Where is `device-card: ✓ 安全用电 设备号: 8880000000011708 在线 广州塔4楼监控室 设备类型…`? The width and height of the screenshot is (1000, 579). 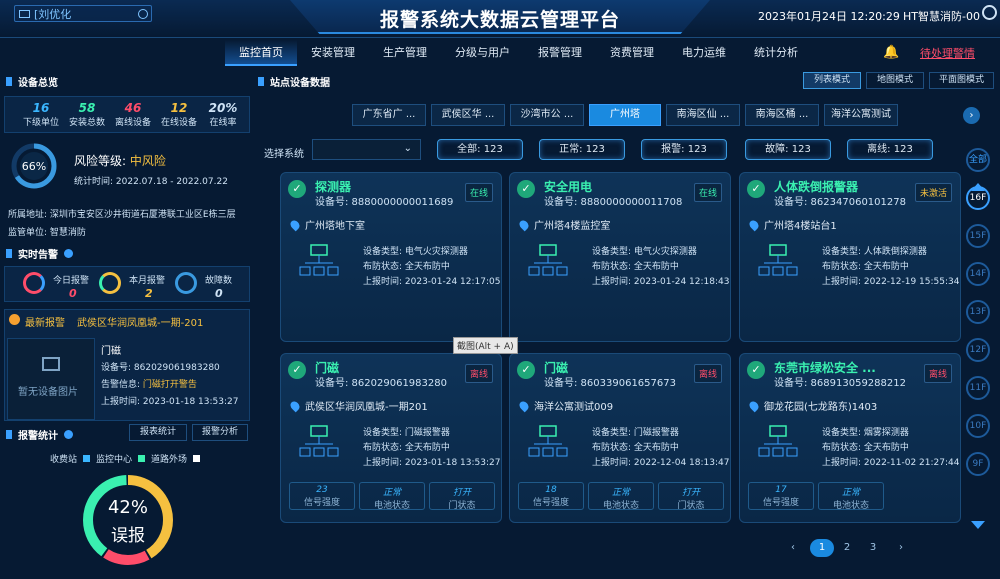
device-card: ✓ 安全用电 设备号: 8880000000011708 在线 广州塔4楼监控室 设备类型… is located at coordinates (620, 257).